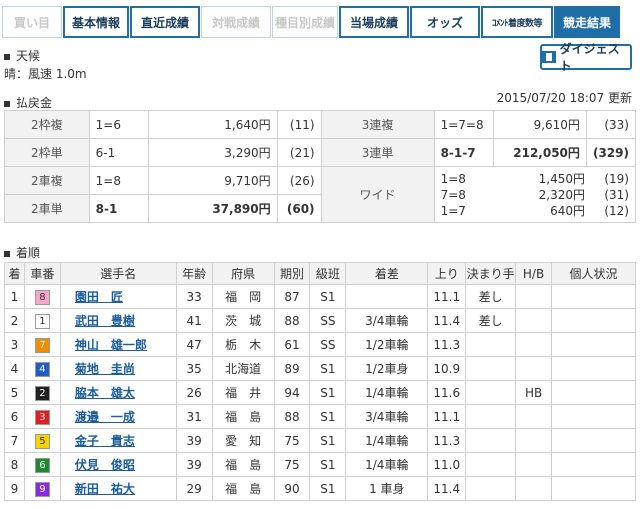 The width and height of the screenshot is (640, 509). I want to click on bike-number-badge: 8, so click(42, 297).